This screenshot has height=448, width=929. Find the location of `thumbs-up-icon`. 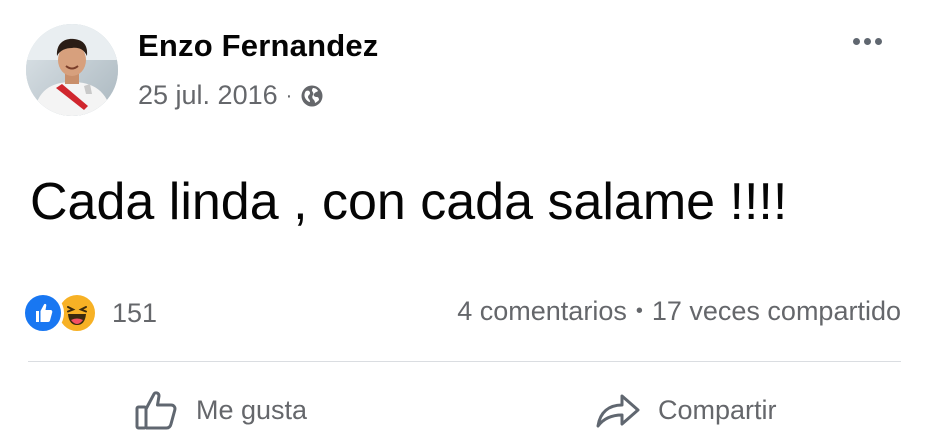

thumbs-up-icon is located at coordinates (156, 410).